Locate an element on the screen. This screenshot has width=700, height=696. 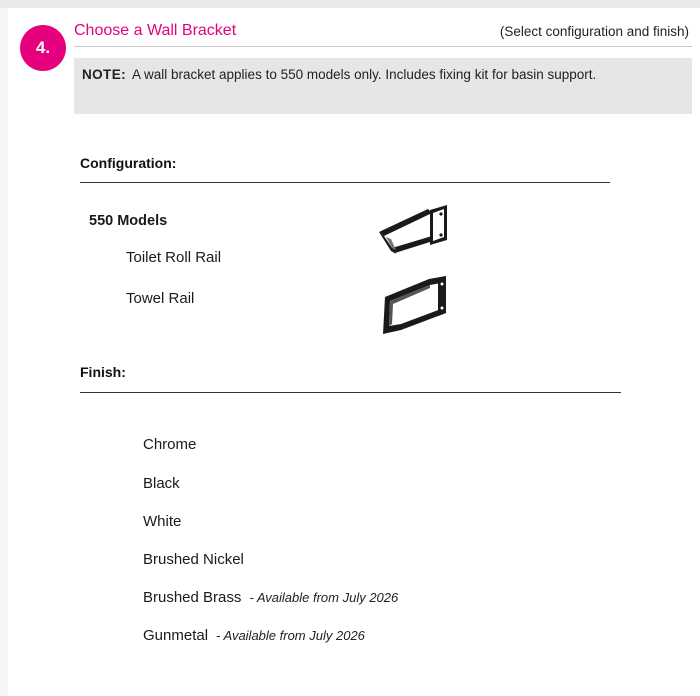
finish-option-chrome: Chrome is located at coordinates (169, 444).